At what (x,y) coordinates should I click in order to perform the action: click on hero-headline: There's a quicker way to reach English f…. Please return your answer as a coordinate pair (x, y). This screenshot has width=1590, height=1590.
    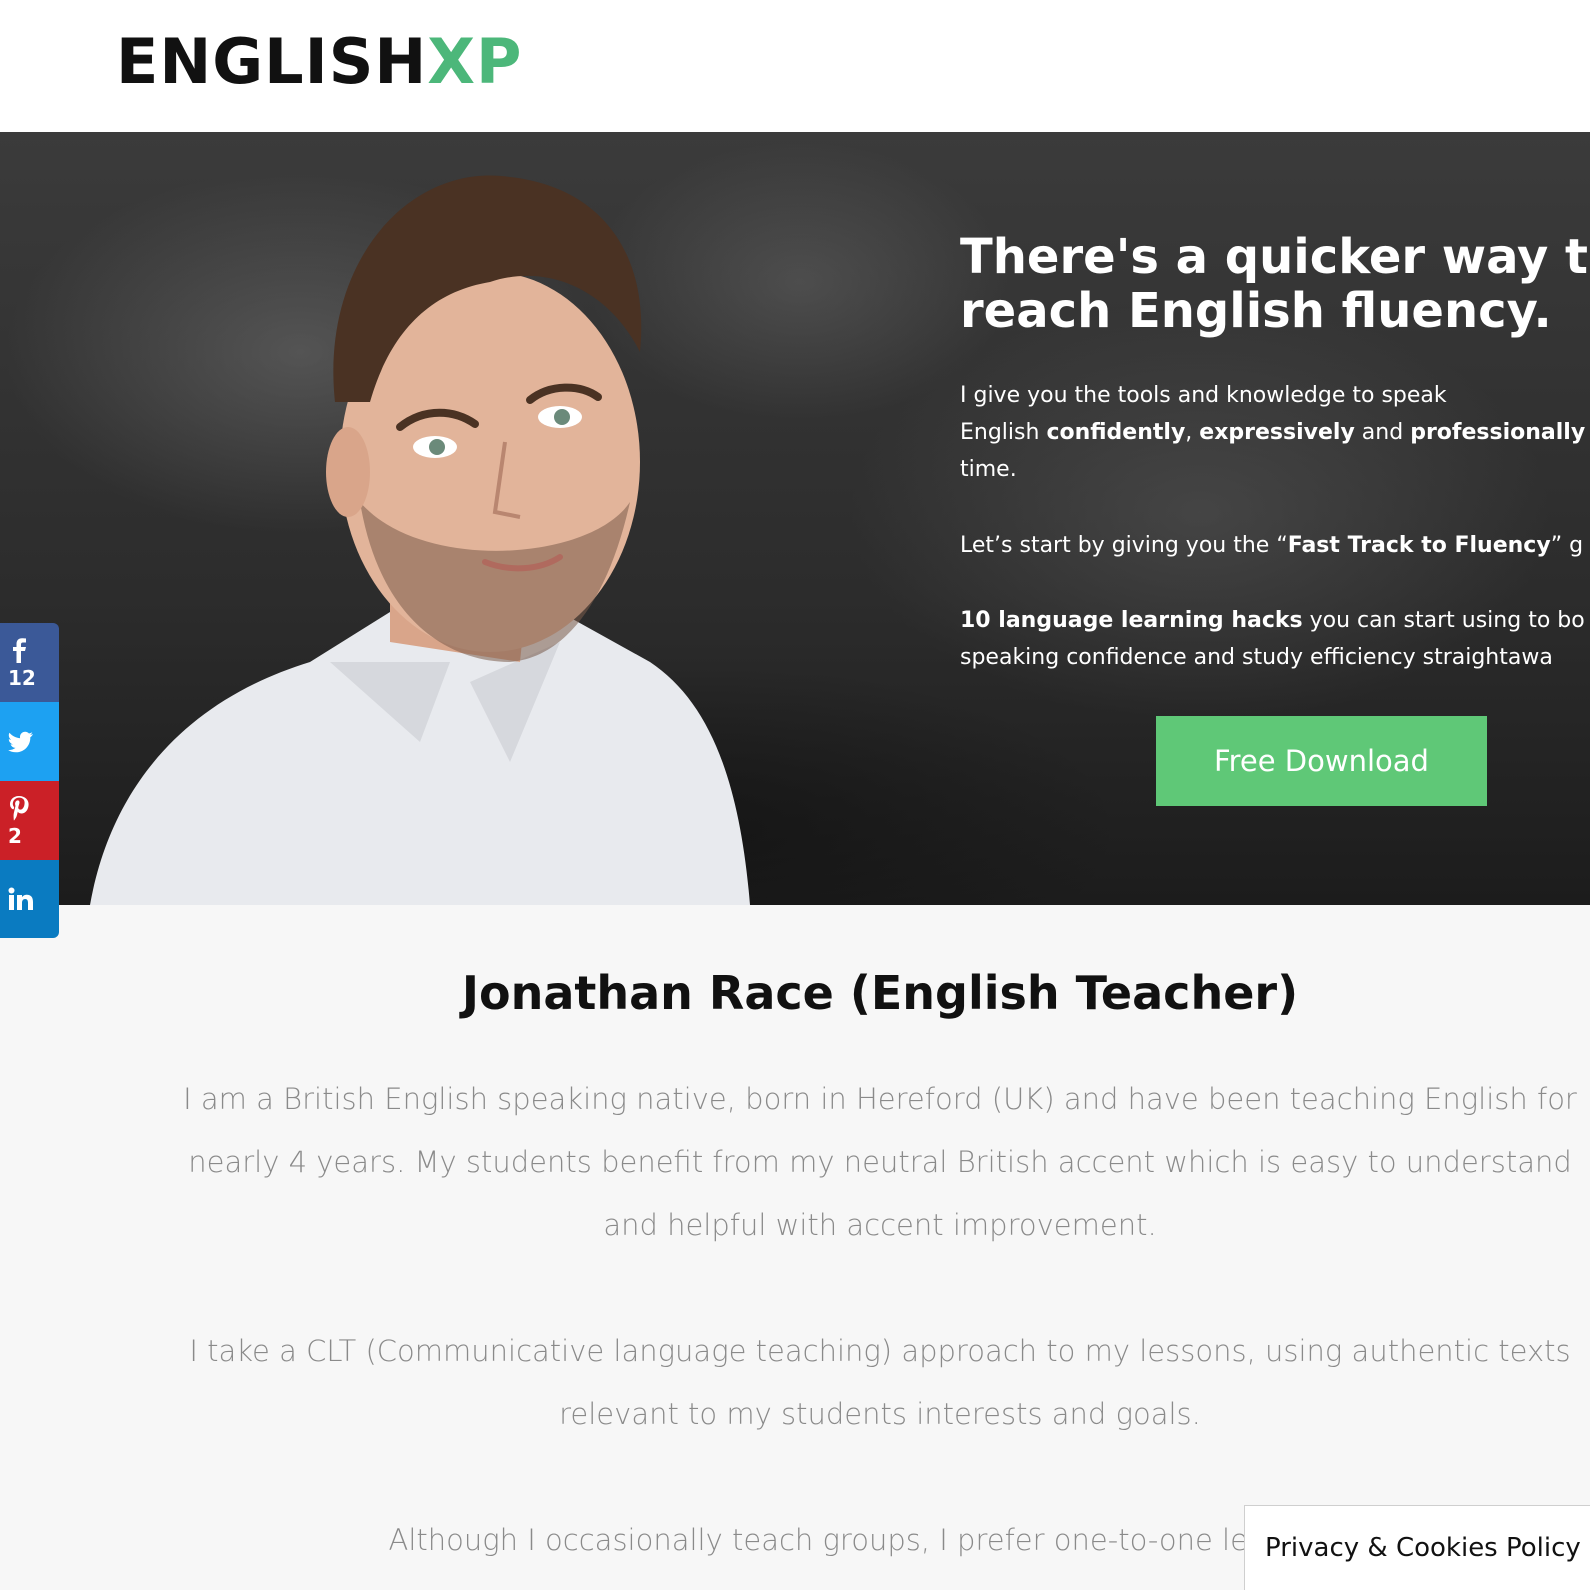
    Looking at the image, I should click on (1275, 284).